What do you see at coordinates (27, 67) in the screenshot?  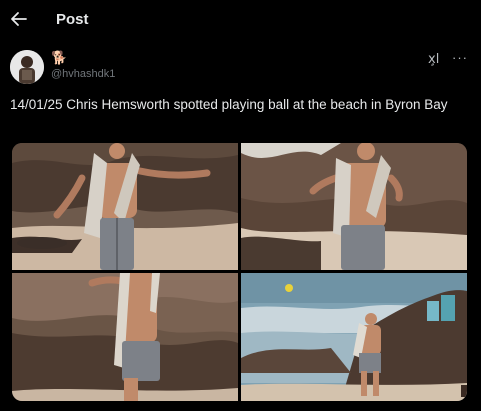 I see `avatar` at bounding box center [27, 67].